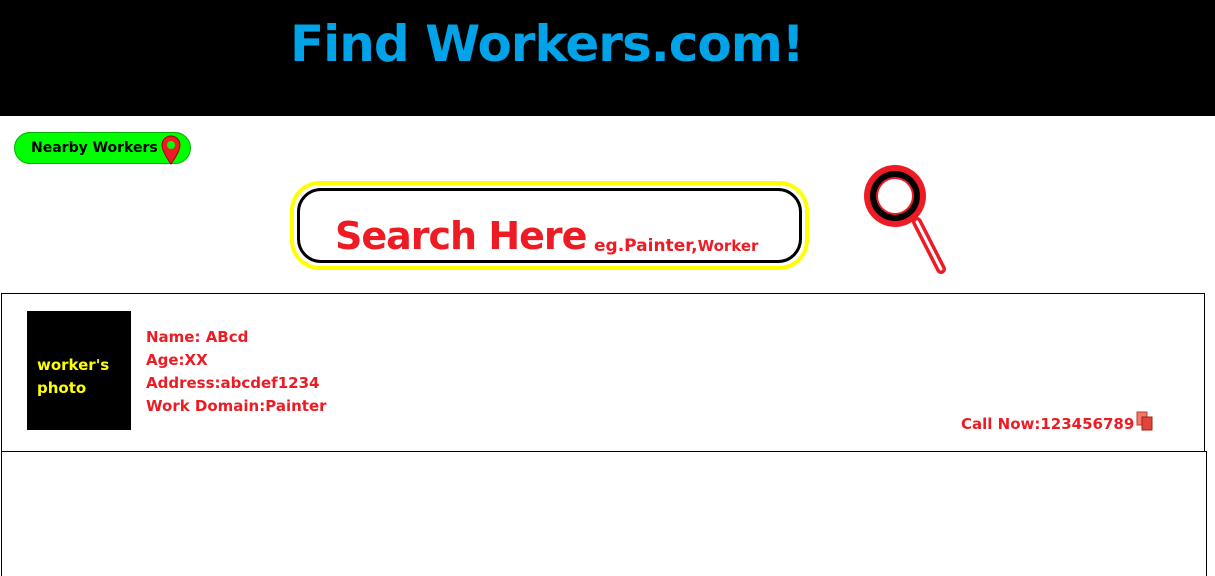 This screenshot has width=1215, height=576. Describe the element at coordinates (177, 360) in the screenshot. I see `worker-age: Age:XX` at that location.